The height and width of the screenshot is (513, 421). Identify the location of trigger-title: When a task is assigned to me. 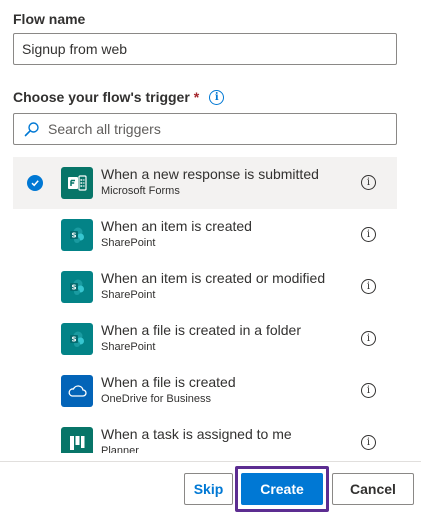
(196, 434).